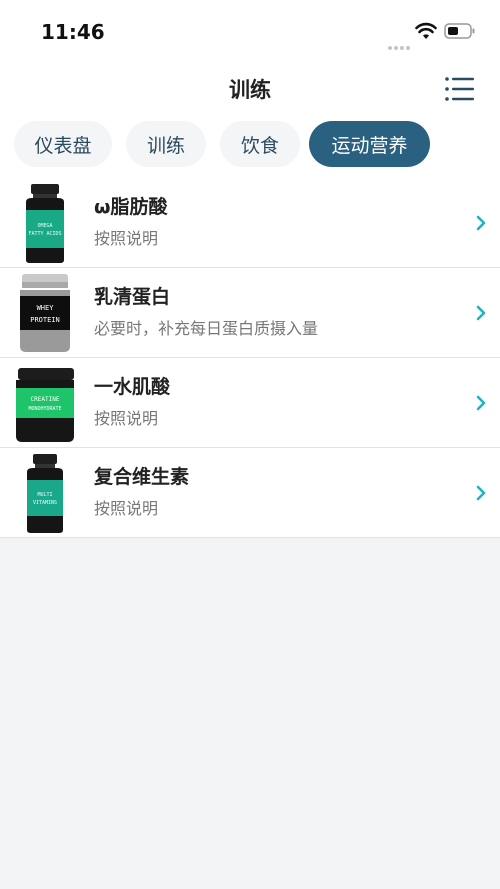 The height and width of the screenshot is (889, 500). Describe the element at coordinates (45, 503) in the screenshot. I see `svg-text: VITAMINS` at that location.